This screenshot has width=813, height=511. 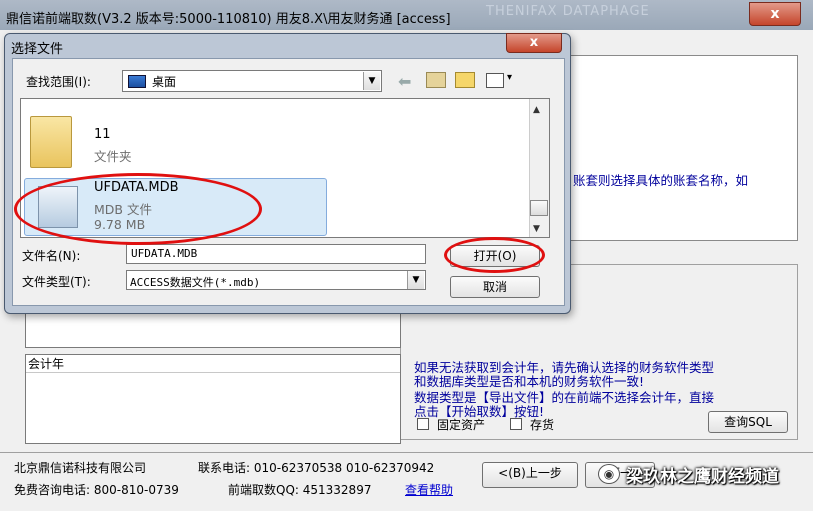 I want to click on fixed-assets-checkbox, so click(x=423, y=424).